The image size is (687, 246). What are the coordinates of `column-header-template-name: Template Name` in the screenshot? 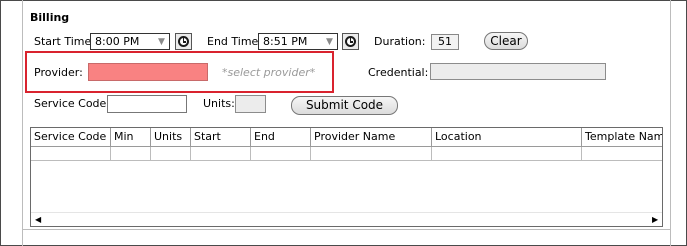 It's located at (622, 137).